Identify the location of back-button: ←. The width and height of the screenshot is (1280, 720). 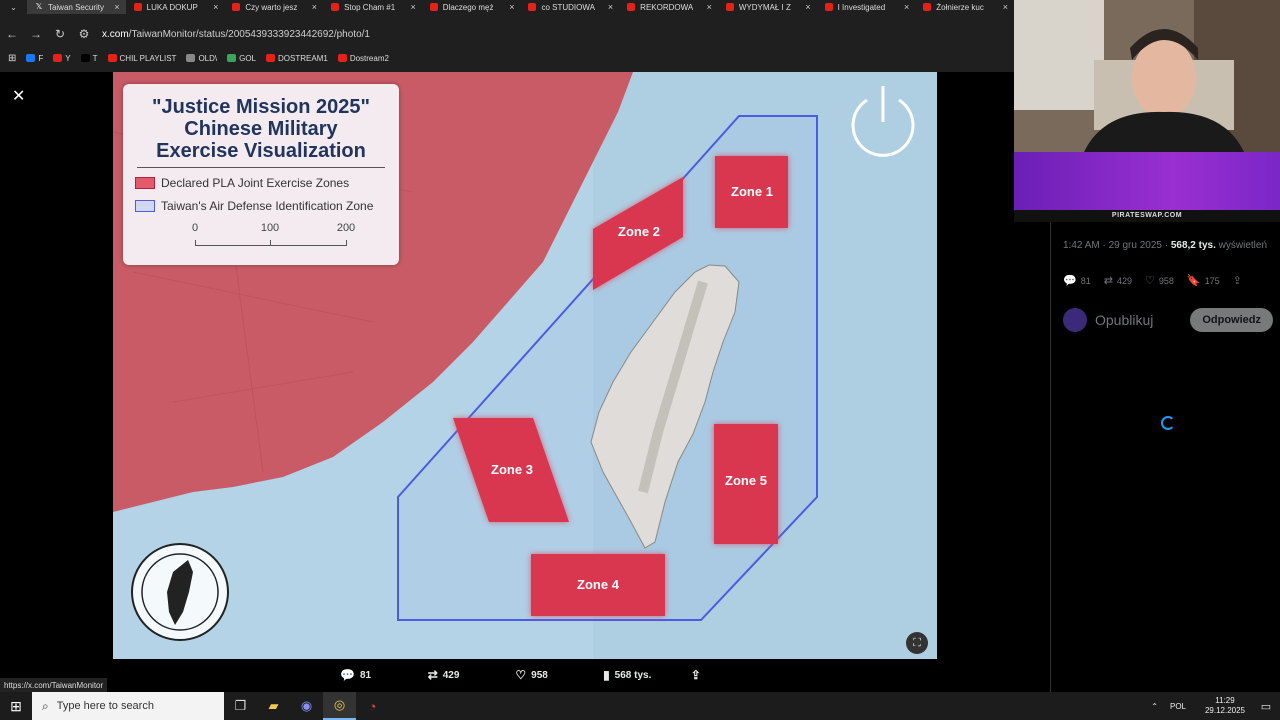
(12, 34).